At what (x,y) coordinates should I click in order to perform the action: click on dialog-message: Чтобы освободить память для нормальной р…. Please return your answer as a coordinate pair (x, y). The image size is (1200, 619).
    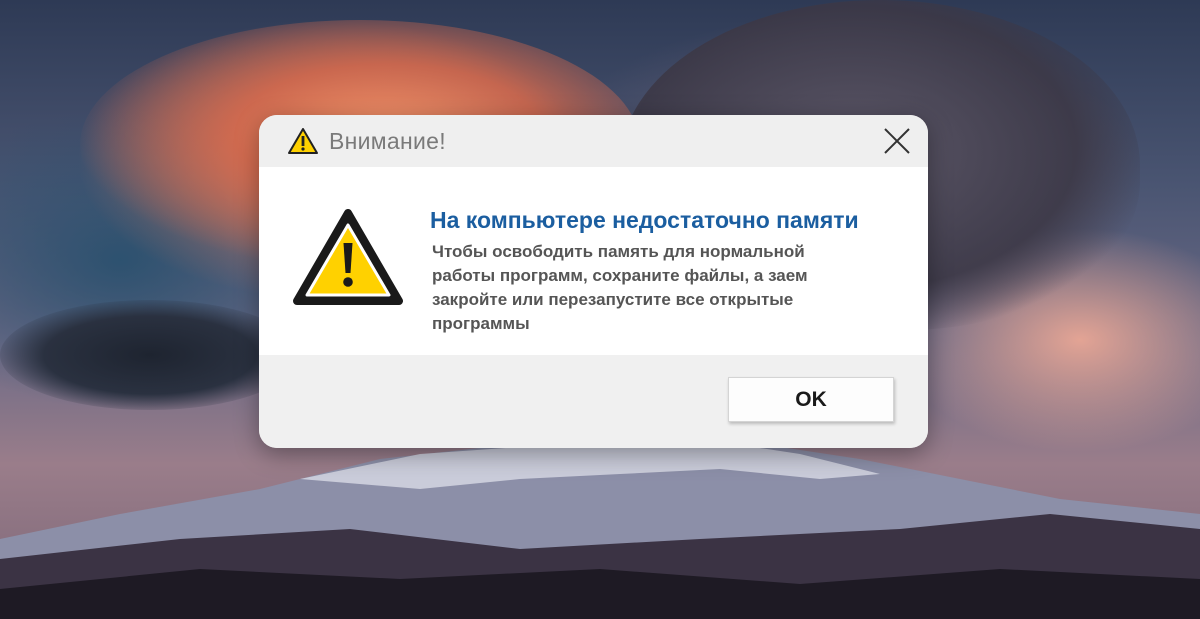
    Looking at the image, I should click on (620, 287).